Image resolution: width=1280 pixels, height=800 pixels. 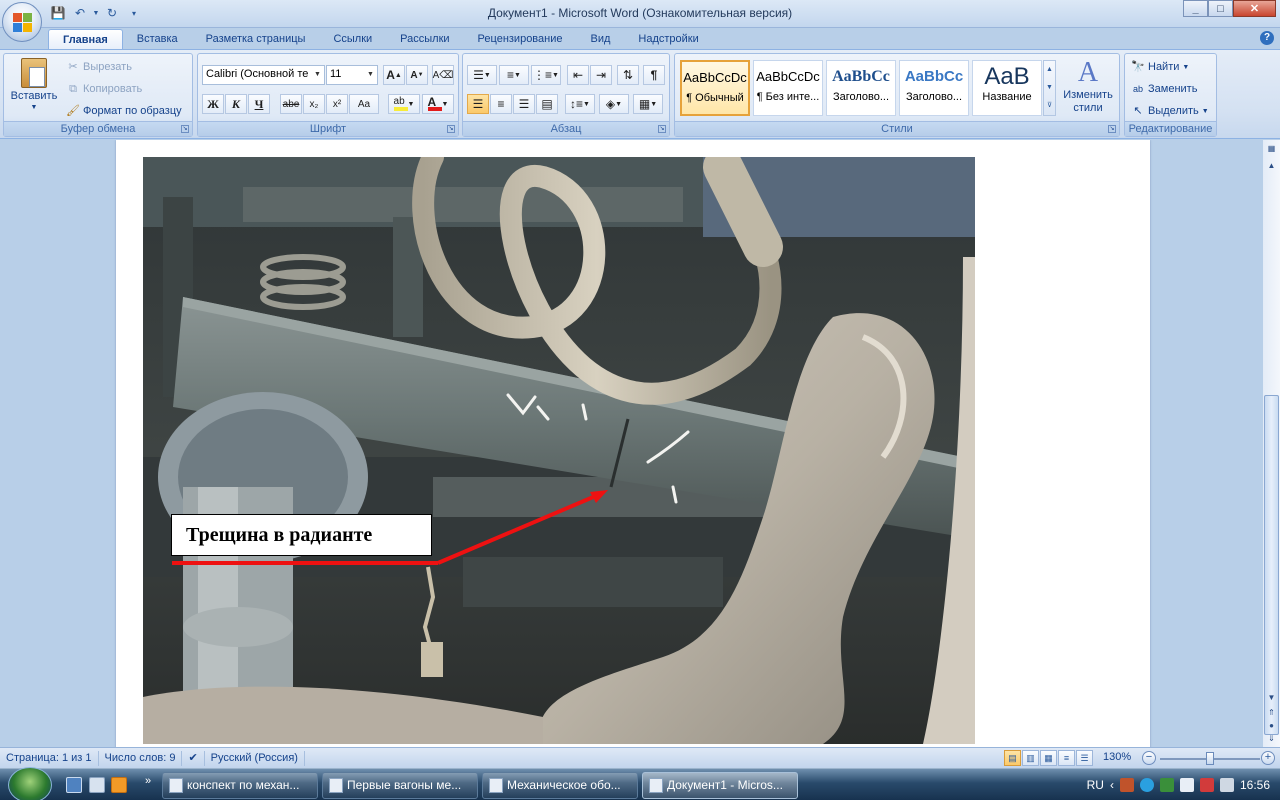 I want to click on show-desktop-icon, so click(x=74, y=785).